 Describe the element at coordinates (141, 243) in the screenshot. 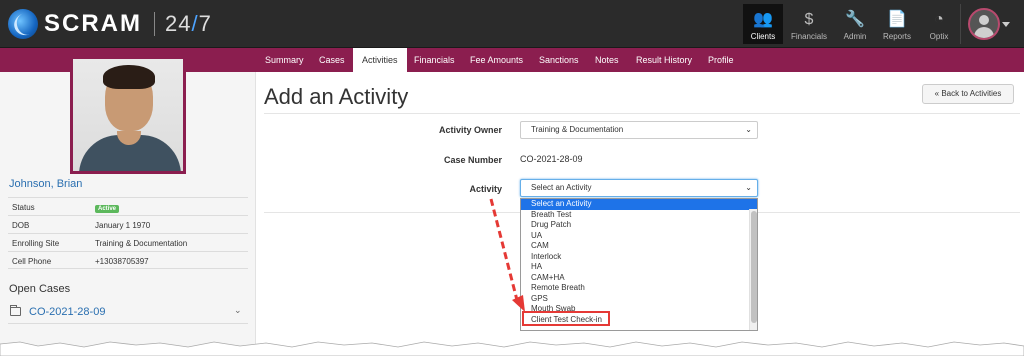

I see `detail-value: Training & Documentation` at that location.